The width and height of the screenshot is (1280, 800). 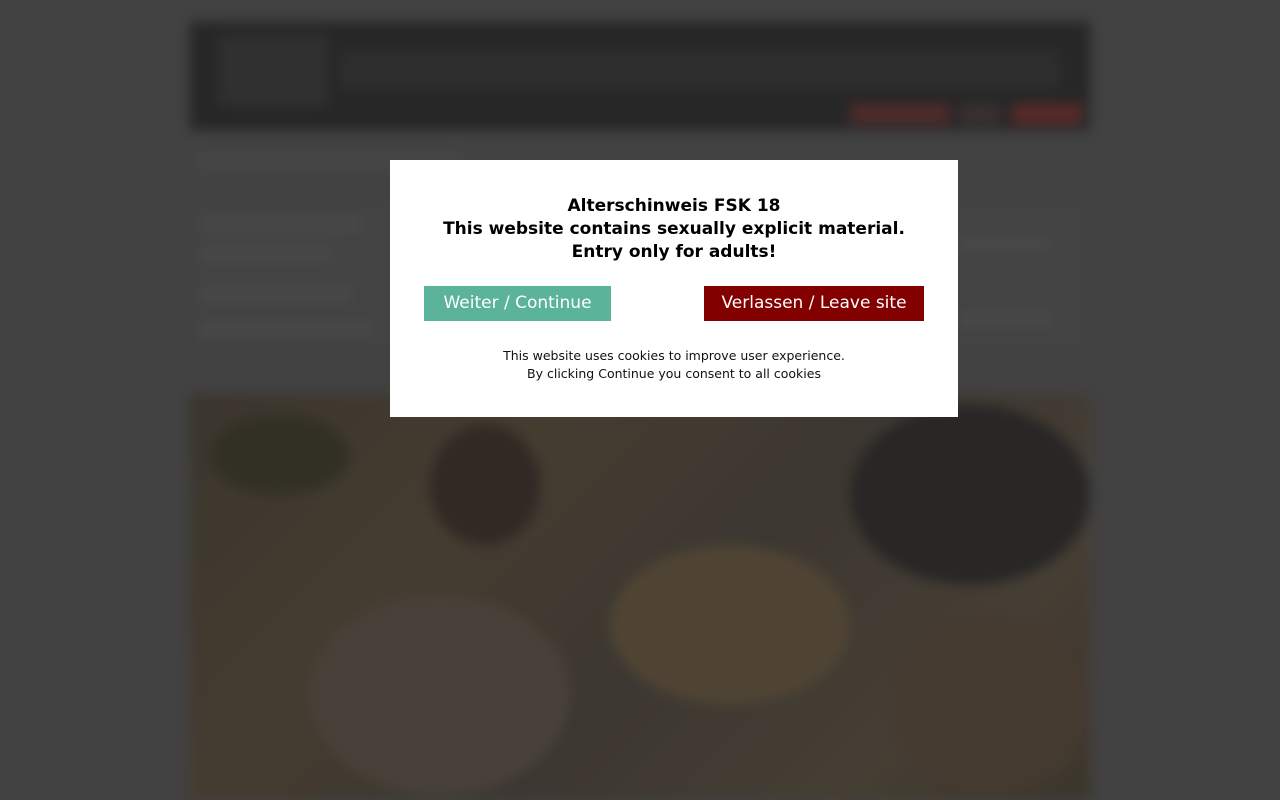 I want to click on continue-button: Weiter / Continue, so click(x=517, y=303).